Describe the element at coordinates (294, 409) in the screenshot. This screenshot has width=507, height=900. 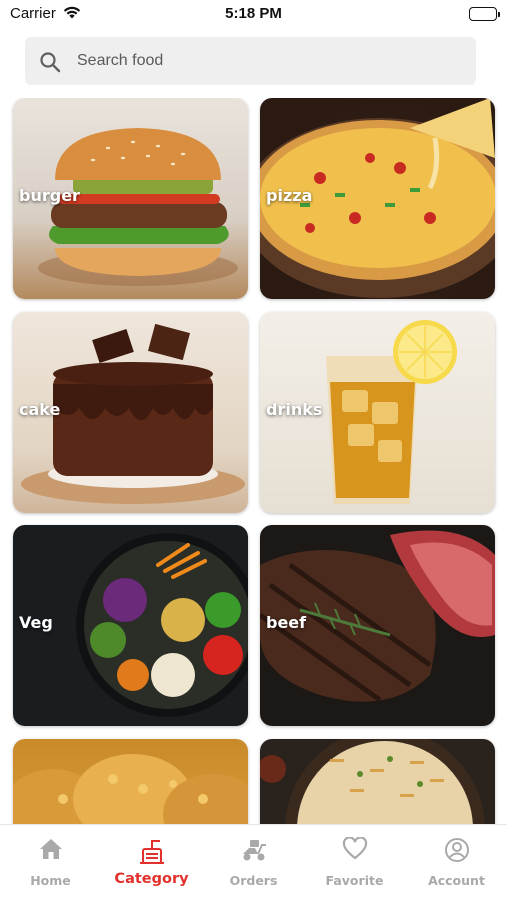
I see `category-label: drinks` at that location.